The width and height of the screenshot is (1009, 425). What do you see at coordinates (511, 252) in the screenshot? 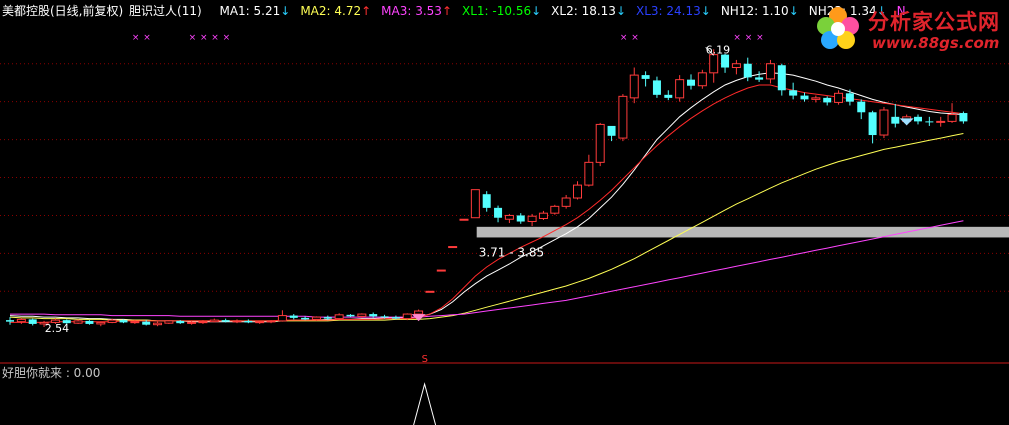
I see `range-label: 3.71 - 3.85` at bounding box center [511, 252].